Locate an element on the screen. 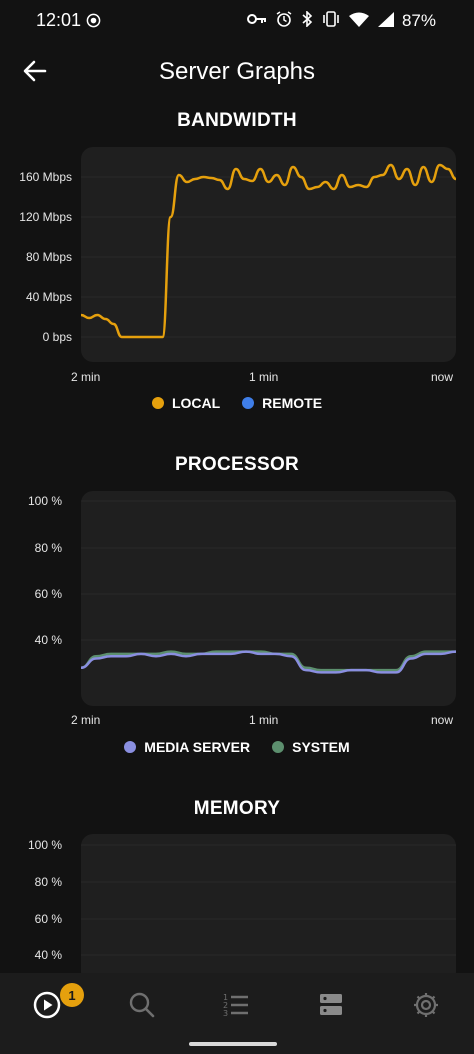 This screenshot has width=474, height=1054. page-title: Server Graphs is located at coordinates (237, 71).